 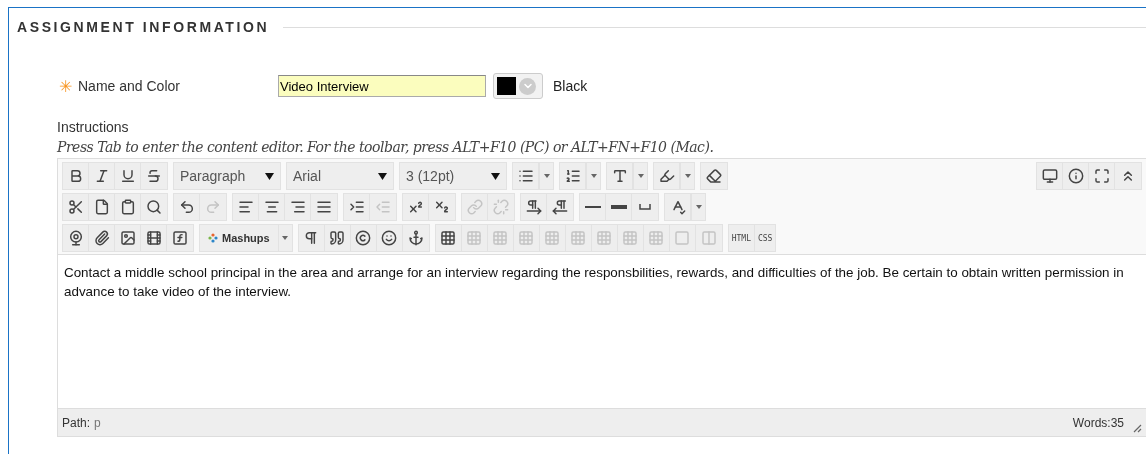 What do you see at coordinates (127, 207) in the screenshot?
I see `clipboard-icon` at bounding box center [127, 207].